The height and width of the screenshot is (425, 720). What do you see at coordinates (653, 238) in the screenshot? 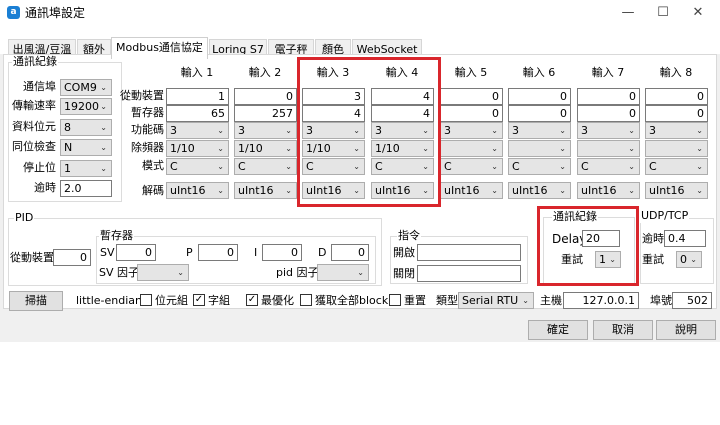
I see `udp-timeout-label: 逾時` at bounding box center [653, 238].